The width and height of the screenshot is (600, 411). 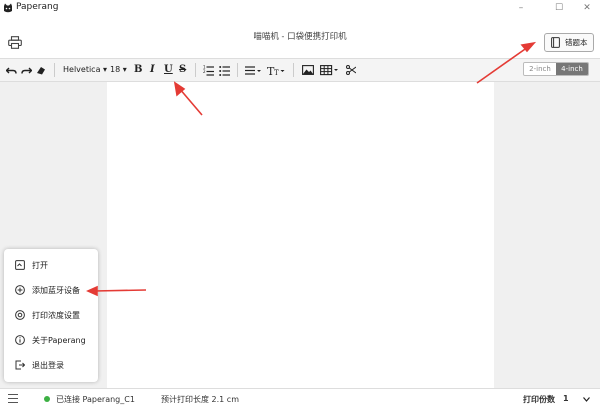 I want to click on main-menu: 打开 添加蓝牙设备 打印浓度设置 关于Paperang 退出登录, so click(x=51, y=315).